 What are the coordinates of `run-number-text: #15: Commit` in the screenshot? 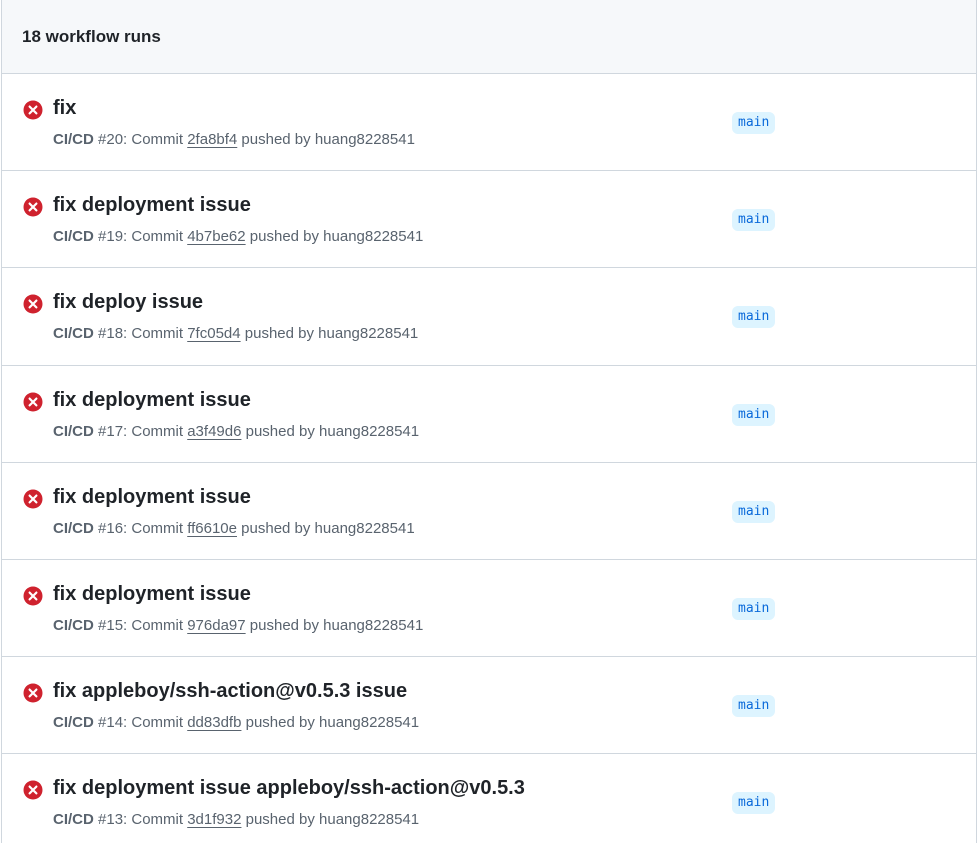 It's located at (140, 625).